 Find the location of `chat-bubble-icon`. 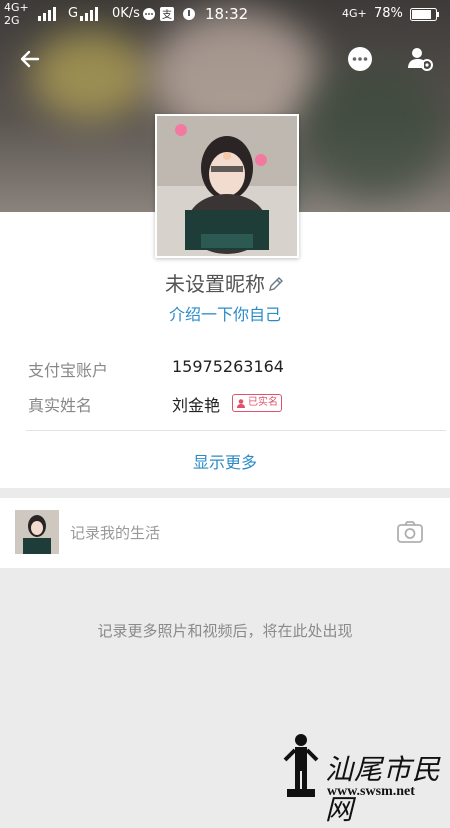

chat-bubble-icon is located at coordinates (360, 59).